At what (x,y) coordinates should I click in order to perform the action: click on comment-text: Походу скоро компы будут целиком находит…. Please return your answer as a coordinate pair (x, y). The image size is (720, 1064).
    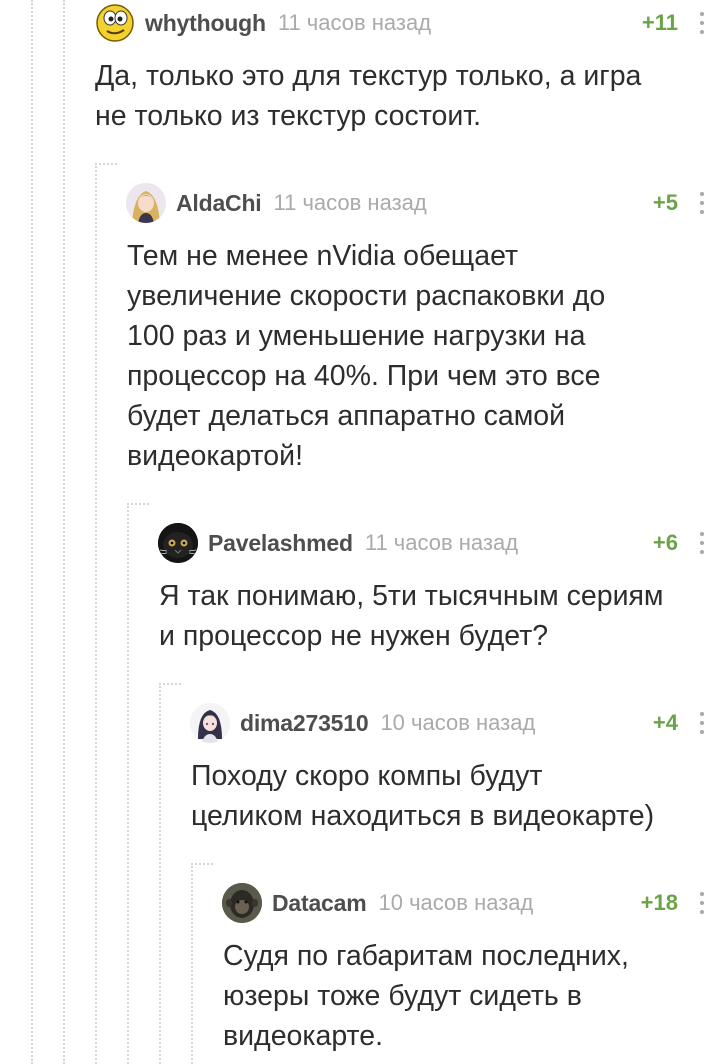
    Looking at the image, I should click on (423, 796).